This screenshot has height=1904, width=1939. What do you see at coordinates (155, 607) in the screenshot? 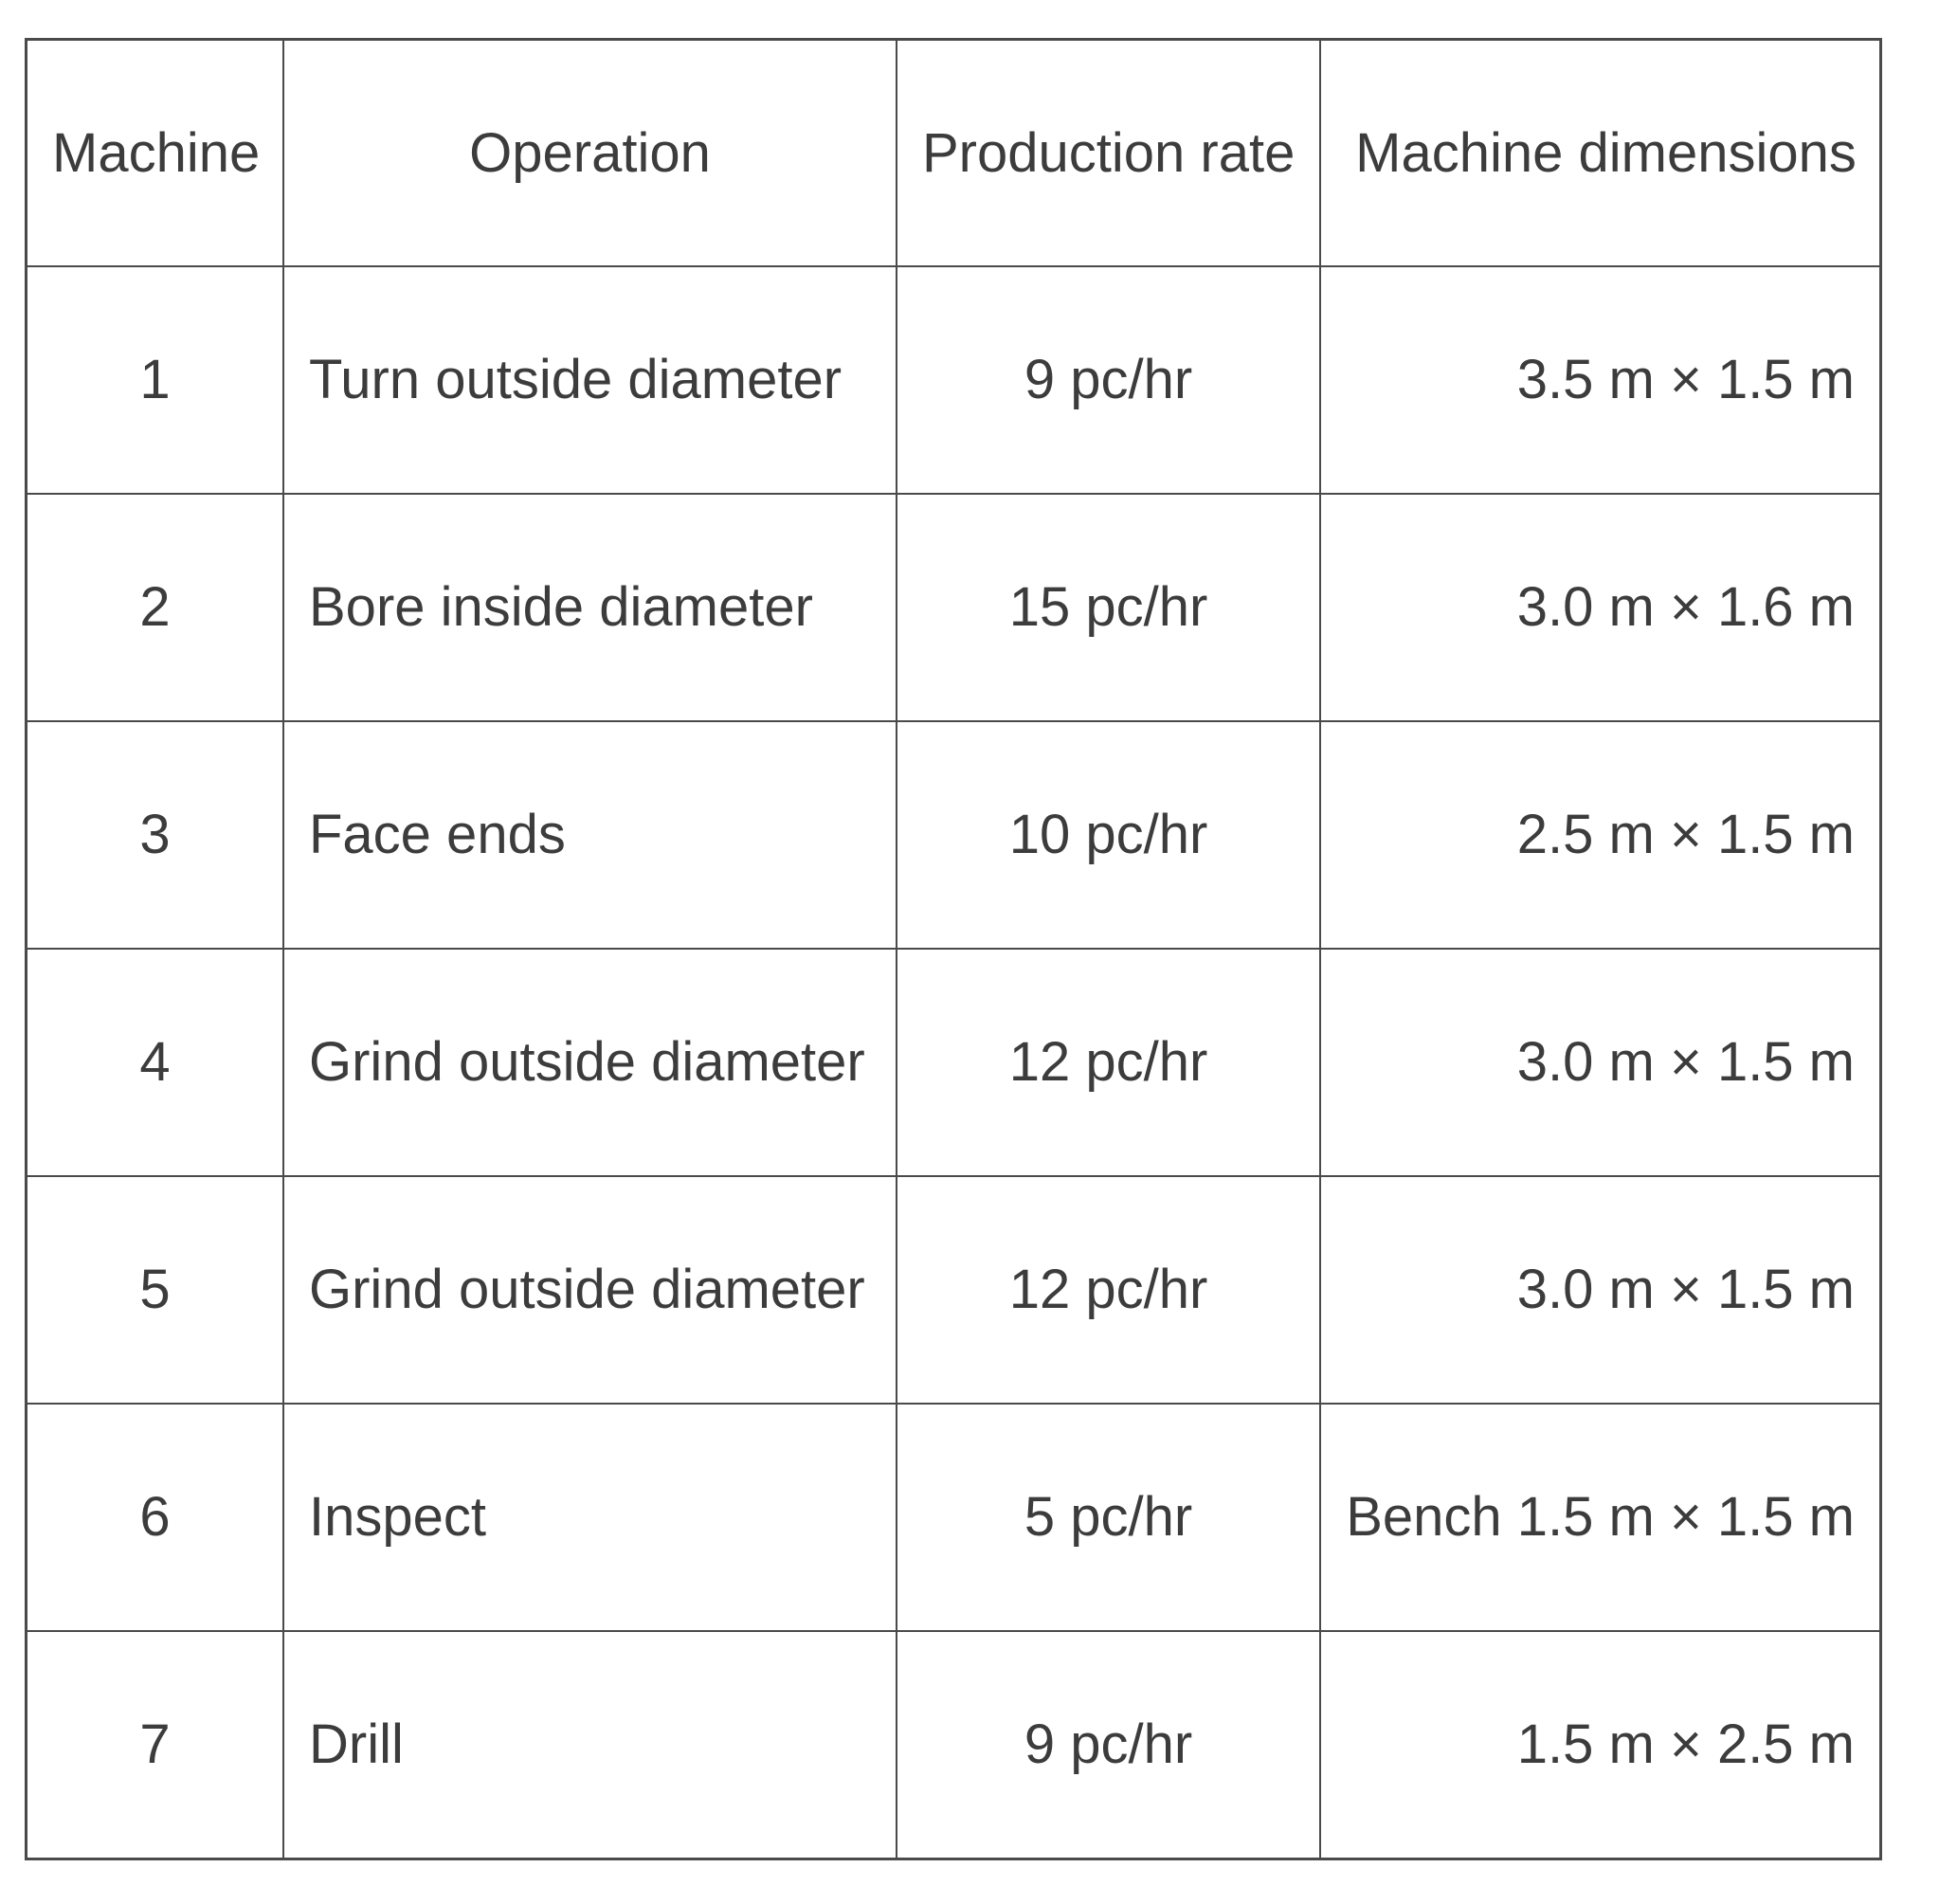
I see `cell-machine: 2` at bounding box center [155, 607].